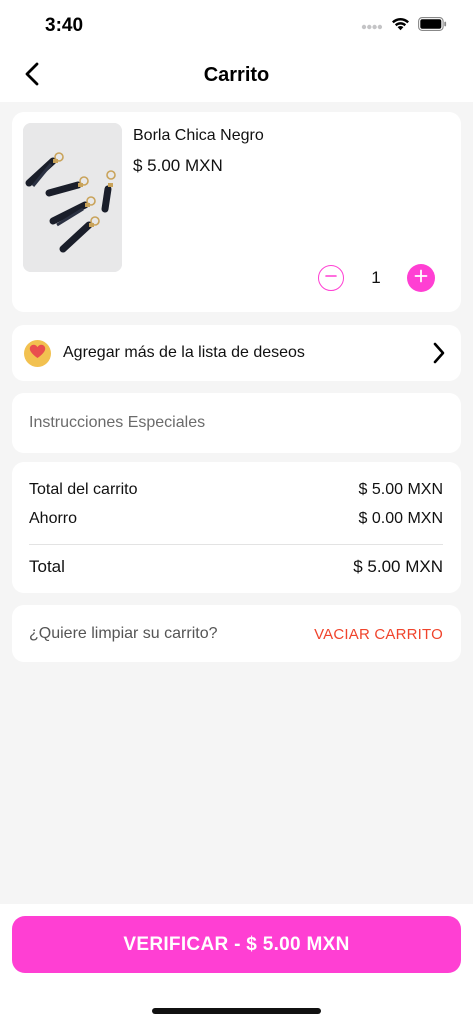 This screenshot has height=1024, width=473. I want to click on subtotal-value: $ 5.00 MXN, so click(400, 489).